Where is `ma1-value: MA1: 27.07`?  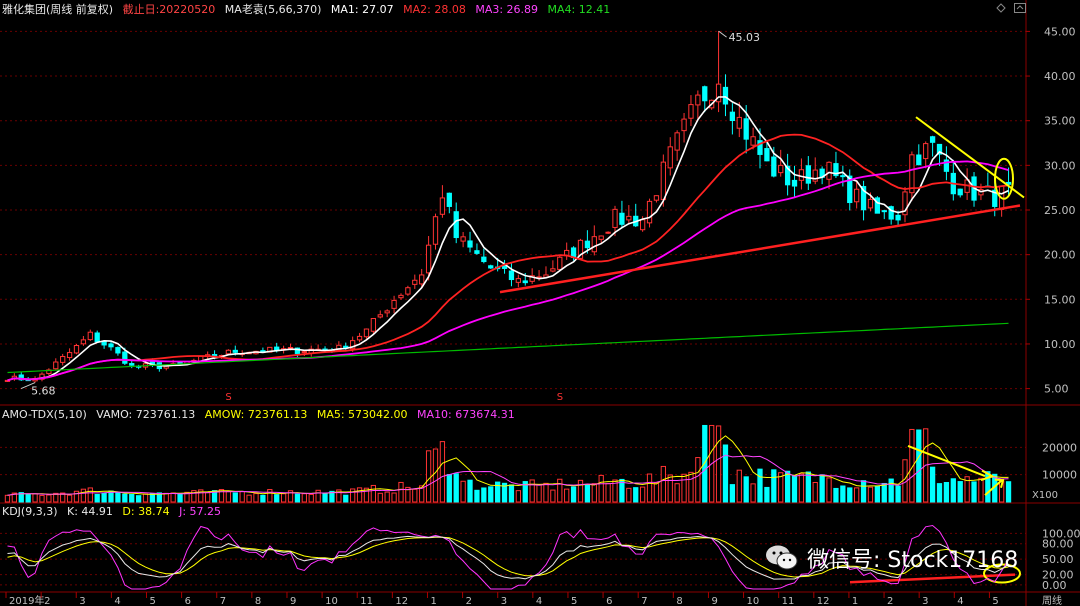 ma1-value: MA1: 27.07 is located at coordinates (362, 9).